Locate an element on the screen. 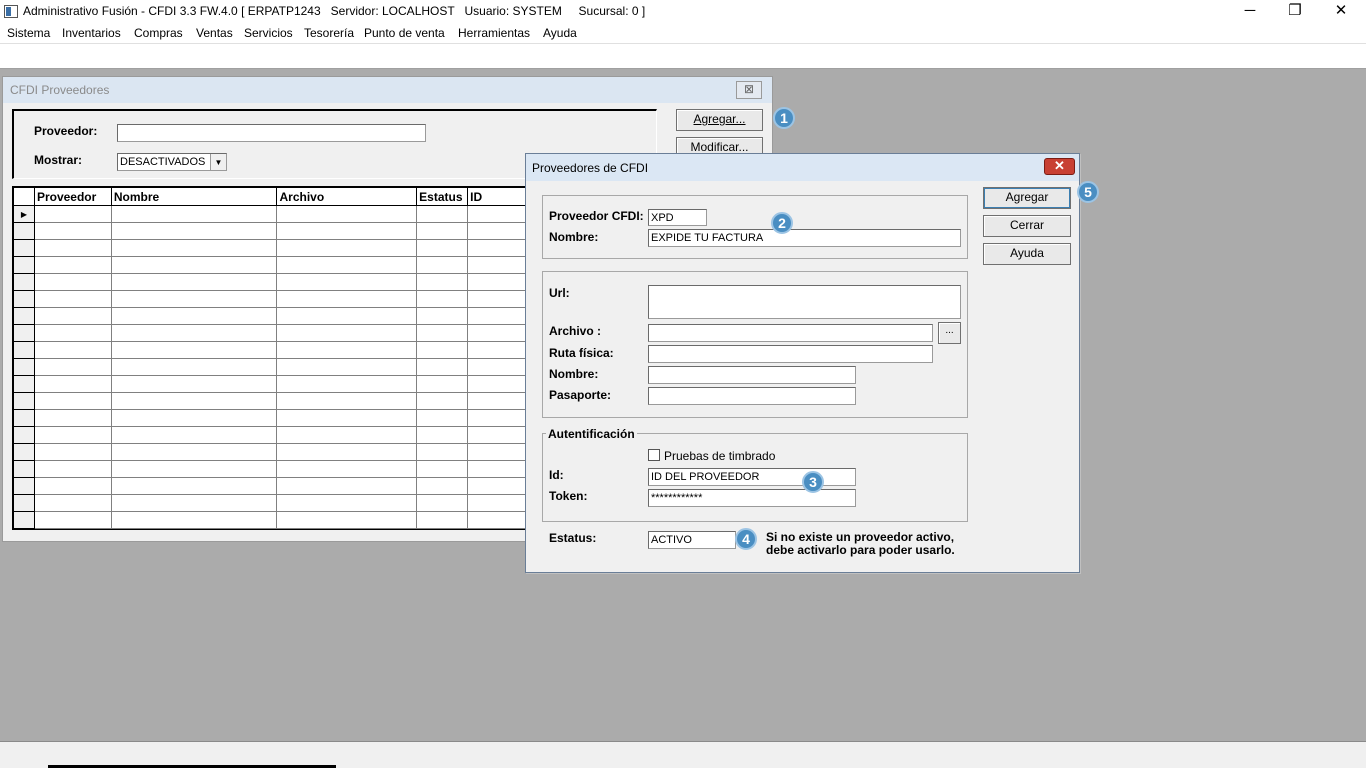 The width and height of the screenshot is (1366, 768). minimize-button: ─ is located at coordinates (1250, 12).